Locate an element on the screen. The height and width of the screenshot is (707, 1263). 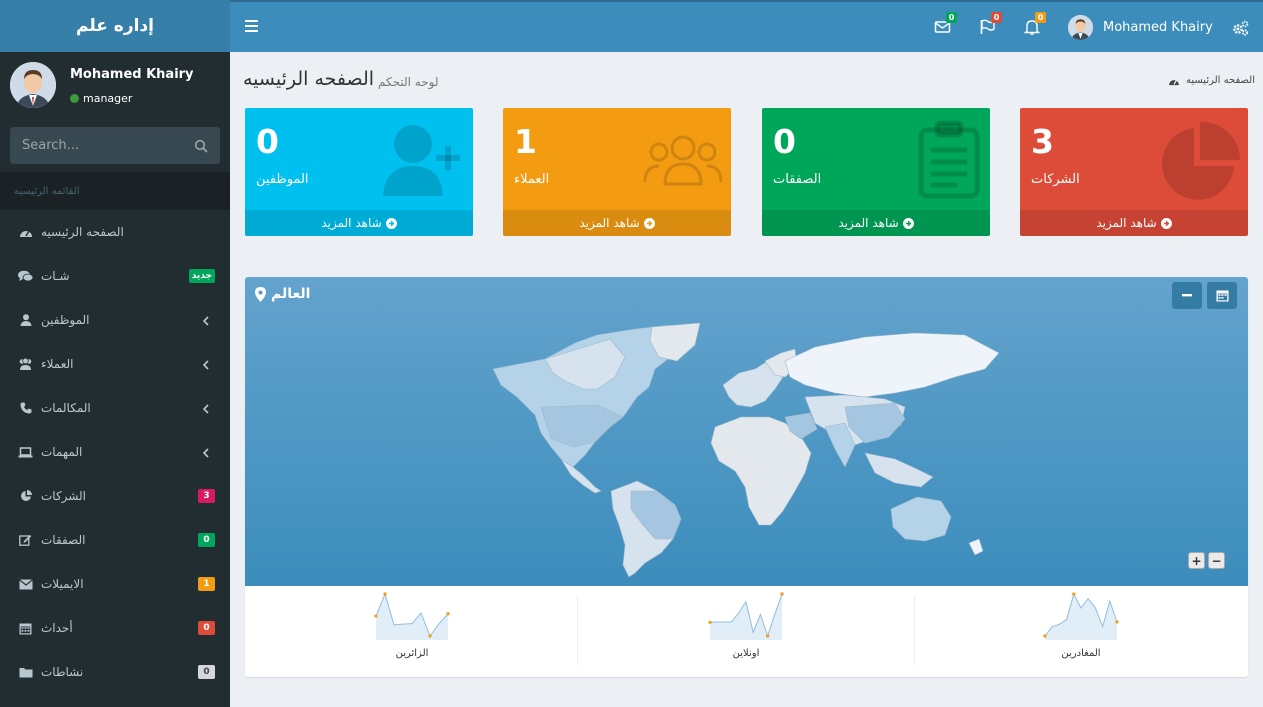
zoom-in-button: + is located at coordinates (1196, 560).